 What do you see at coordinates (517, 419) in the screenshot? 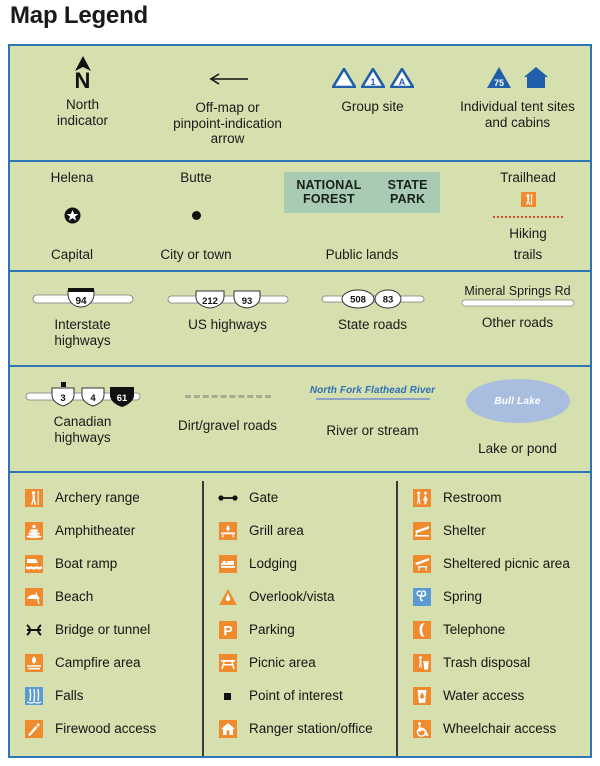
I see `legend-item-lake: Bull Lake Lake or pond` at bounding box center [517, 419].